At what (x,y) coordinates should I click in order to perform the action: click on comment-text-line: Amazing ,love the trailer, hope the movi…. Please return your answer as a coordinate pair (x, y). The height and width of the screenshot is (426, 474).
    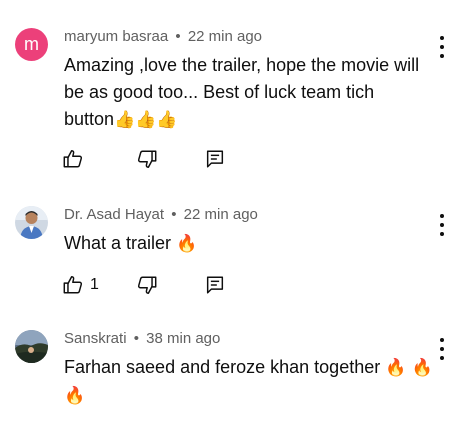
    Looking at the image, I should click on (242, 65).